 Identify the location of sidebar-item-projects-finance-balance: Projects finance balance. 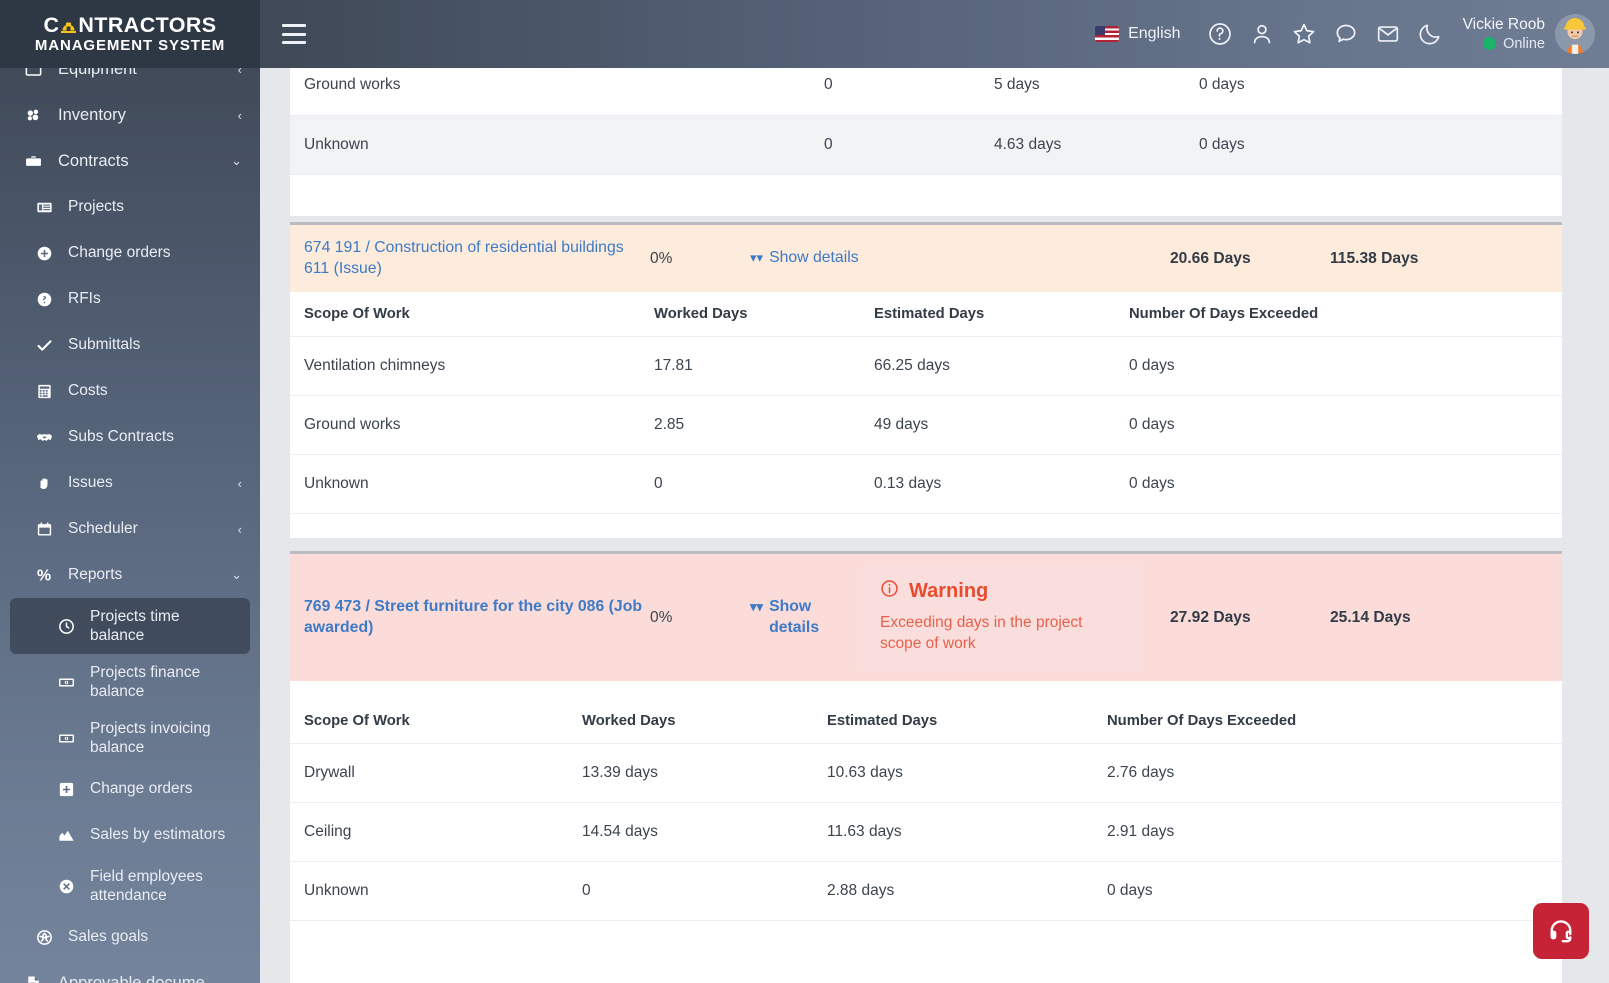
(130, 682).